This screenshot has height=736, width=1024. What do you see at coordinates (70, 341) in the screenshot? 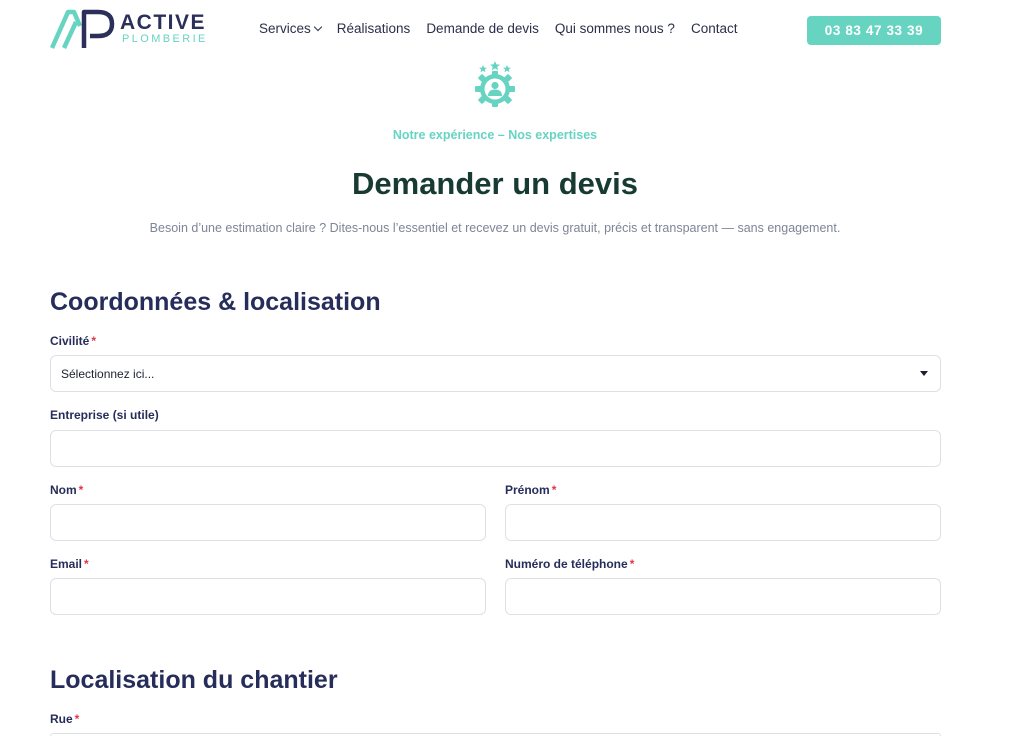
I see `civilite-label-text: Civilité` at bounding box center [70, 341].